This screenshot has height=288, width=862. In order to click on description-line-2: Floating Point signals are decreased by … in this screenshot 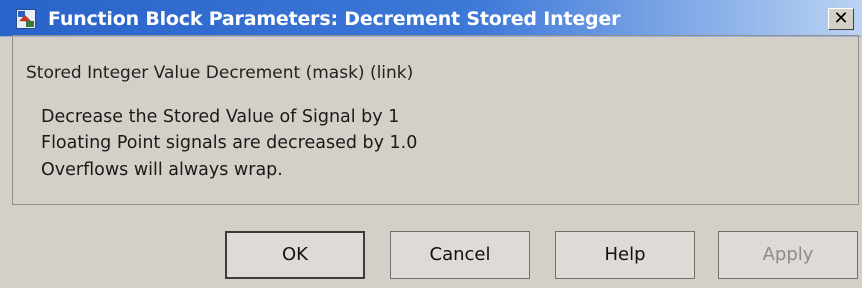, I will do `click(229, 143)`.